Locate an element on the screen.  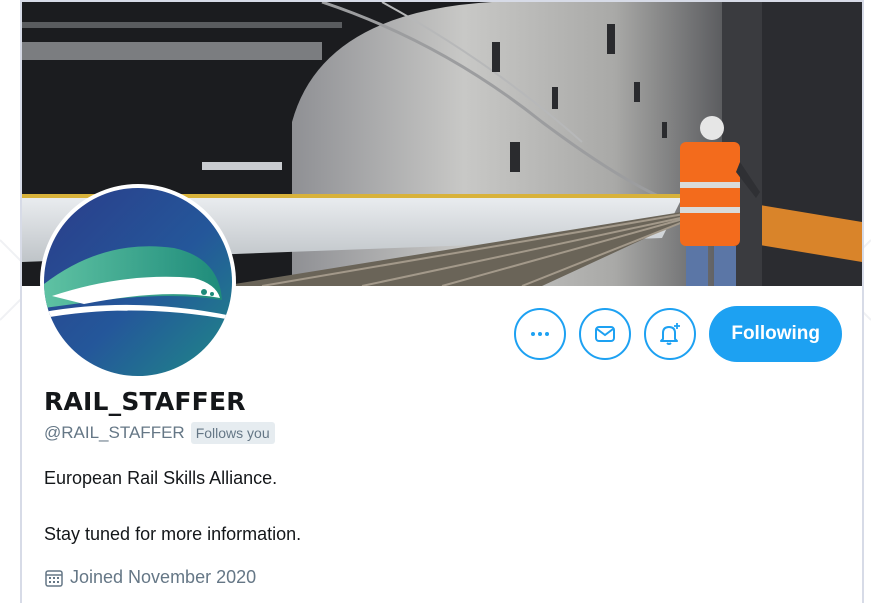
bio-line-1: European Rail Skills Alliance. is located at coordinates (161, 478).